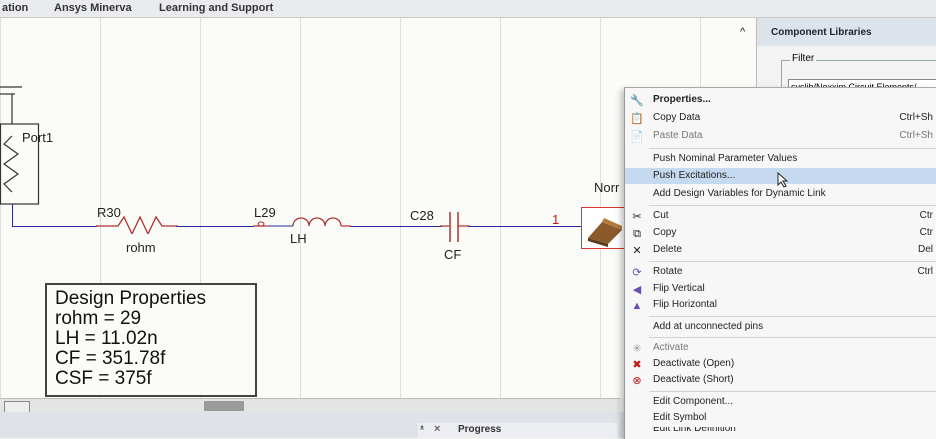  I want to click on resistor-symbol, so click(137, 224).